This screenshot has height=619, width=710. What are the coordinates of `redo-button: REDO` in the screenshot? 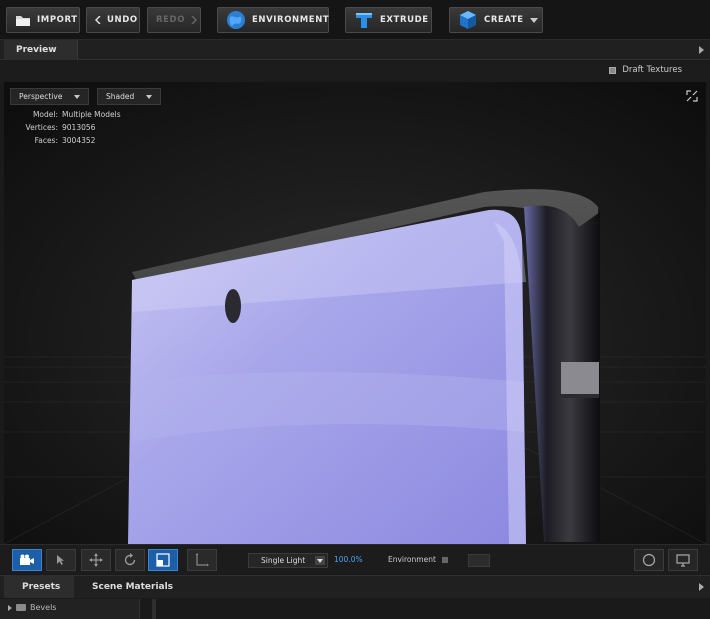 It's located at (174, 20).